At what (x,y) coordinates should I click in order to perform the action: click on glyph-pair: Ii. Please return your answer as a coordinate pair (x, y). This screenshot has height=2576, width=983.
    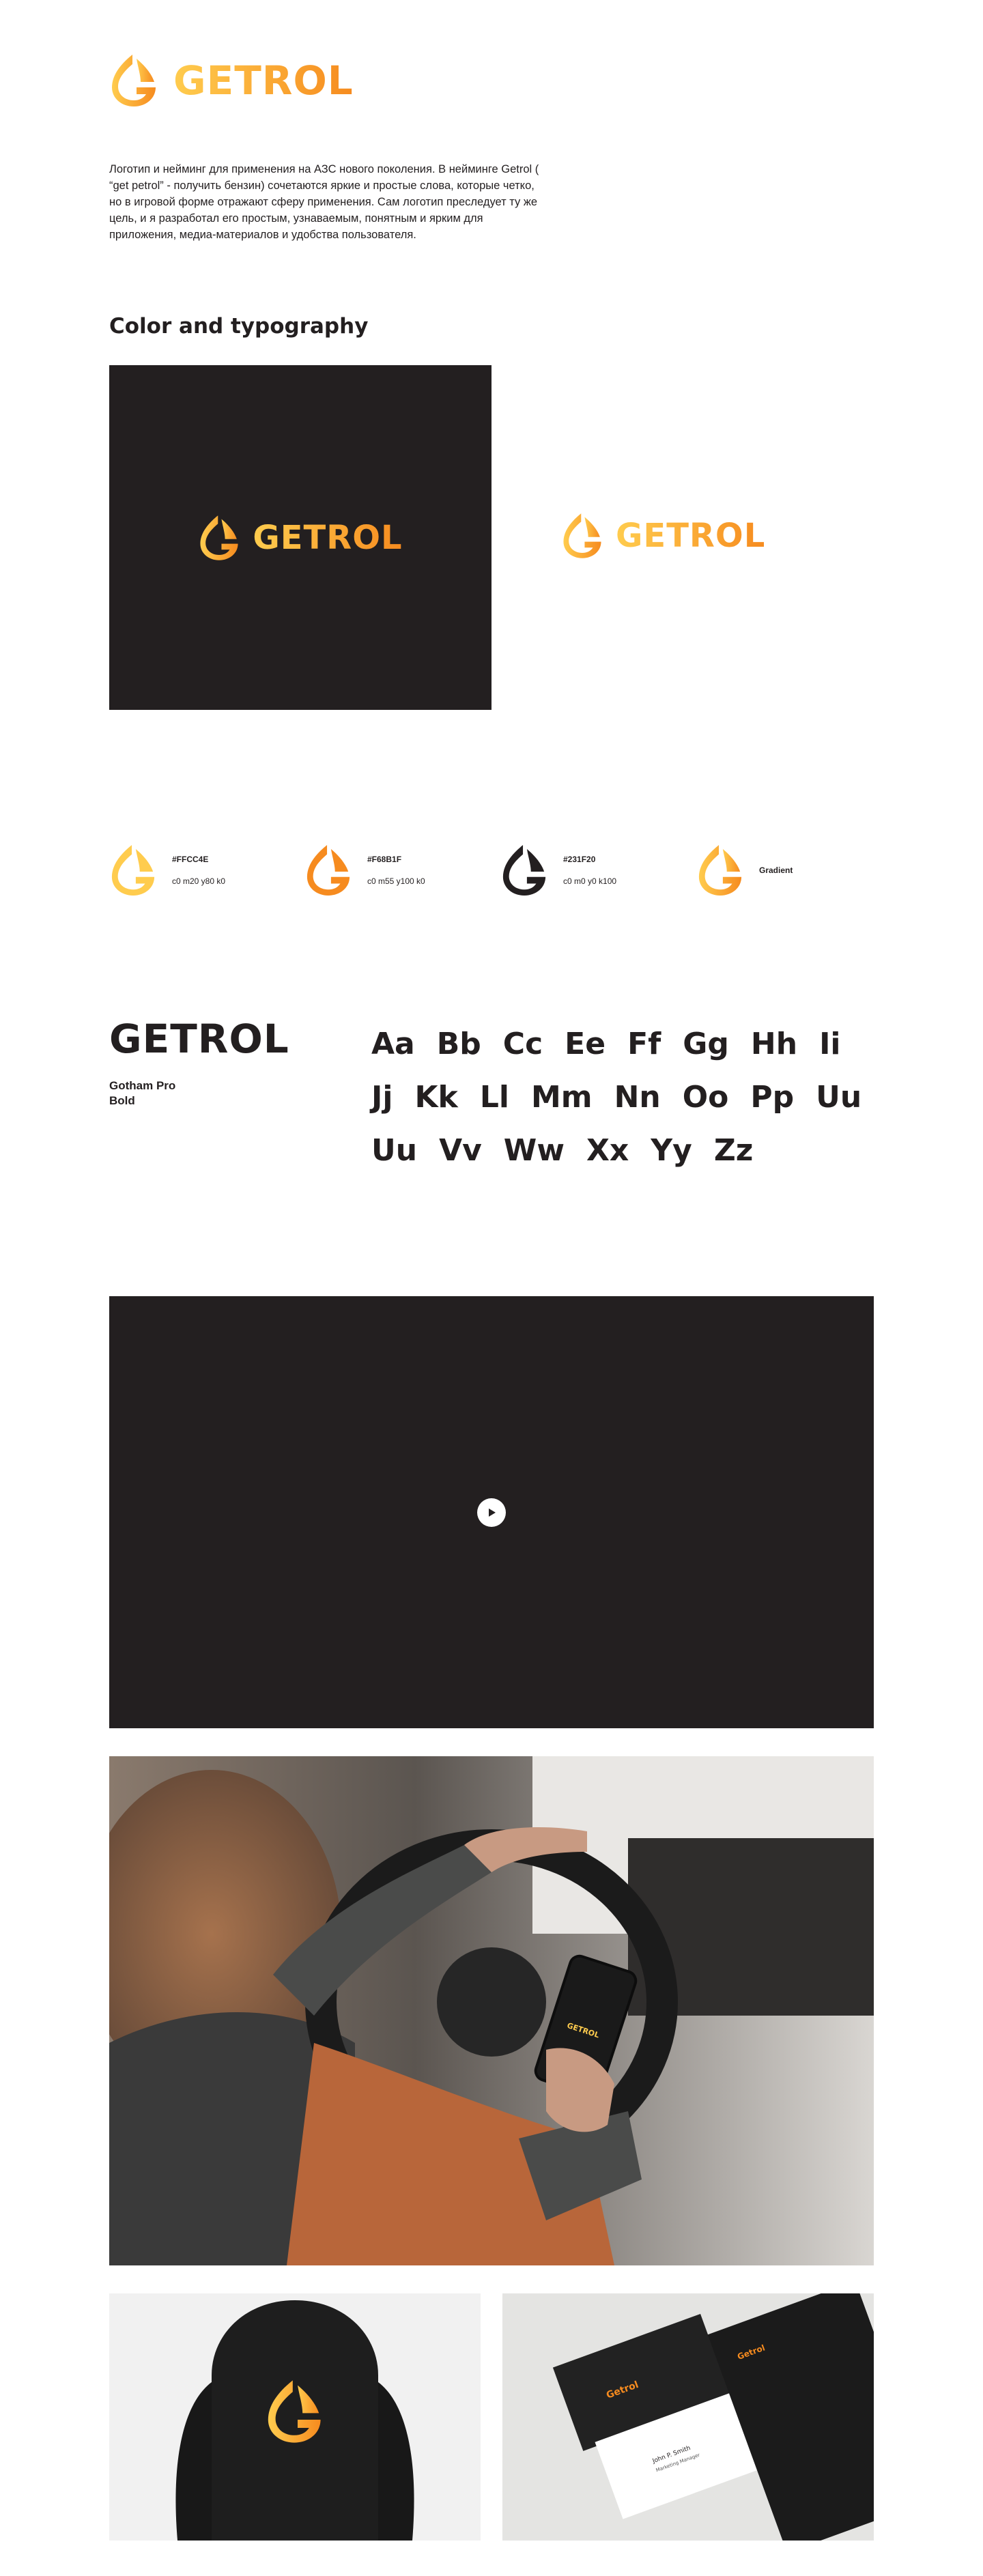
    Looking at the image, I should click on (830, 1043).